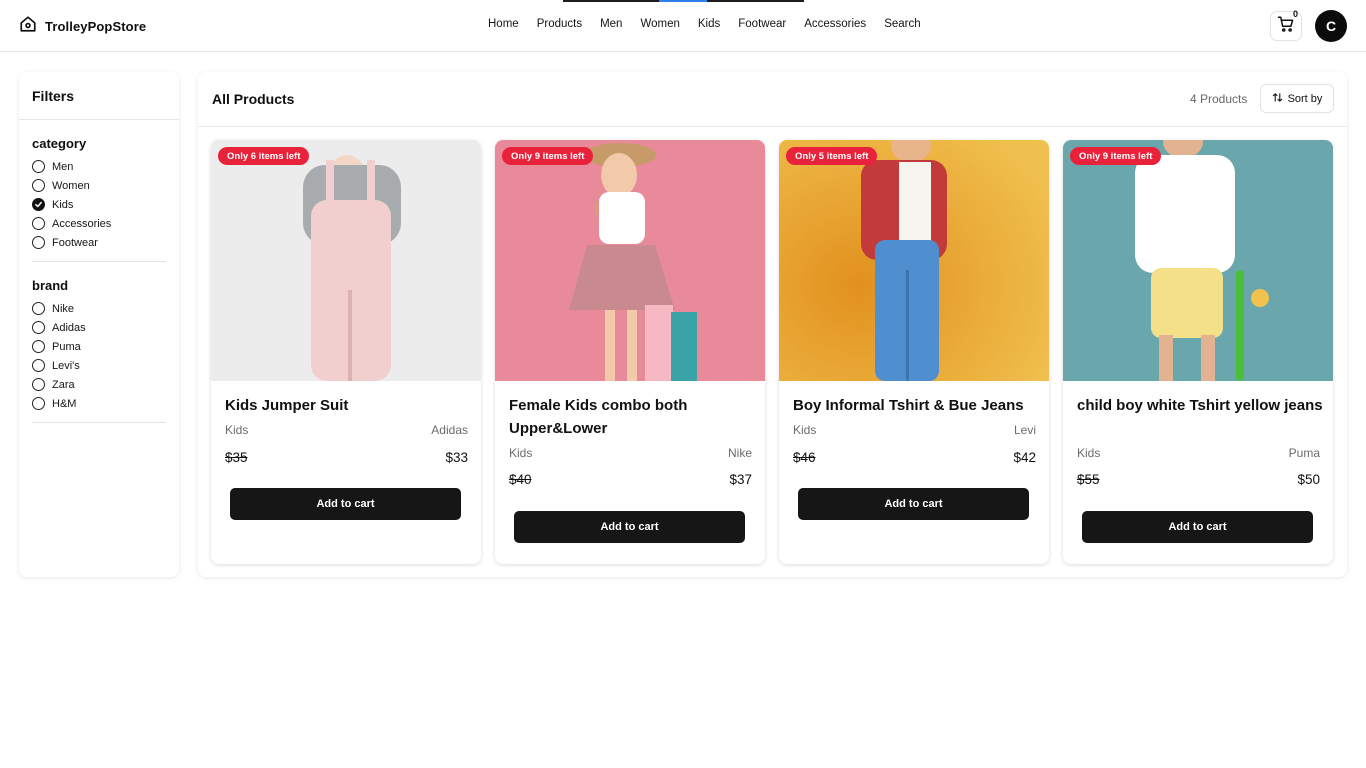 The height and width of the screenshot is (768, 1366). Describe the element at coordinates (611, 24) in the screenshot. I see `nav-men: Men` at that location.